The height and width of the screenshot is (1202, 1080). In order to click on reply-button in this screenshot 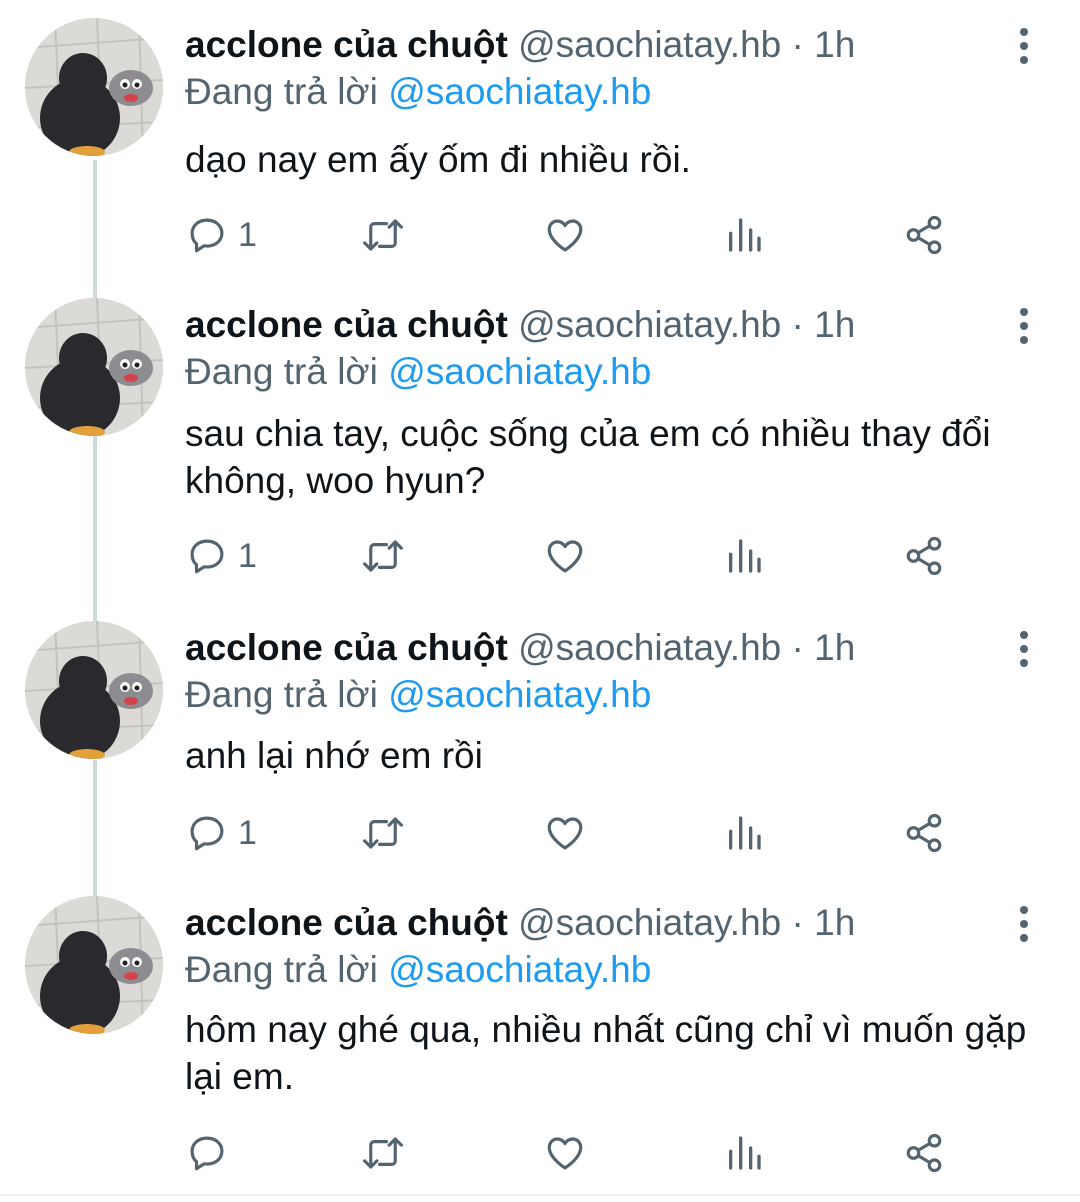, I will do `click(212, 1153)`.